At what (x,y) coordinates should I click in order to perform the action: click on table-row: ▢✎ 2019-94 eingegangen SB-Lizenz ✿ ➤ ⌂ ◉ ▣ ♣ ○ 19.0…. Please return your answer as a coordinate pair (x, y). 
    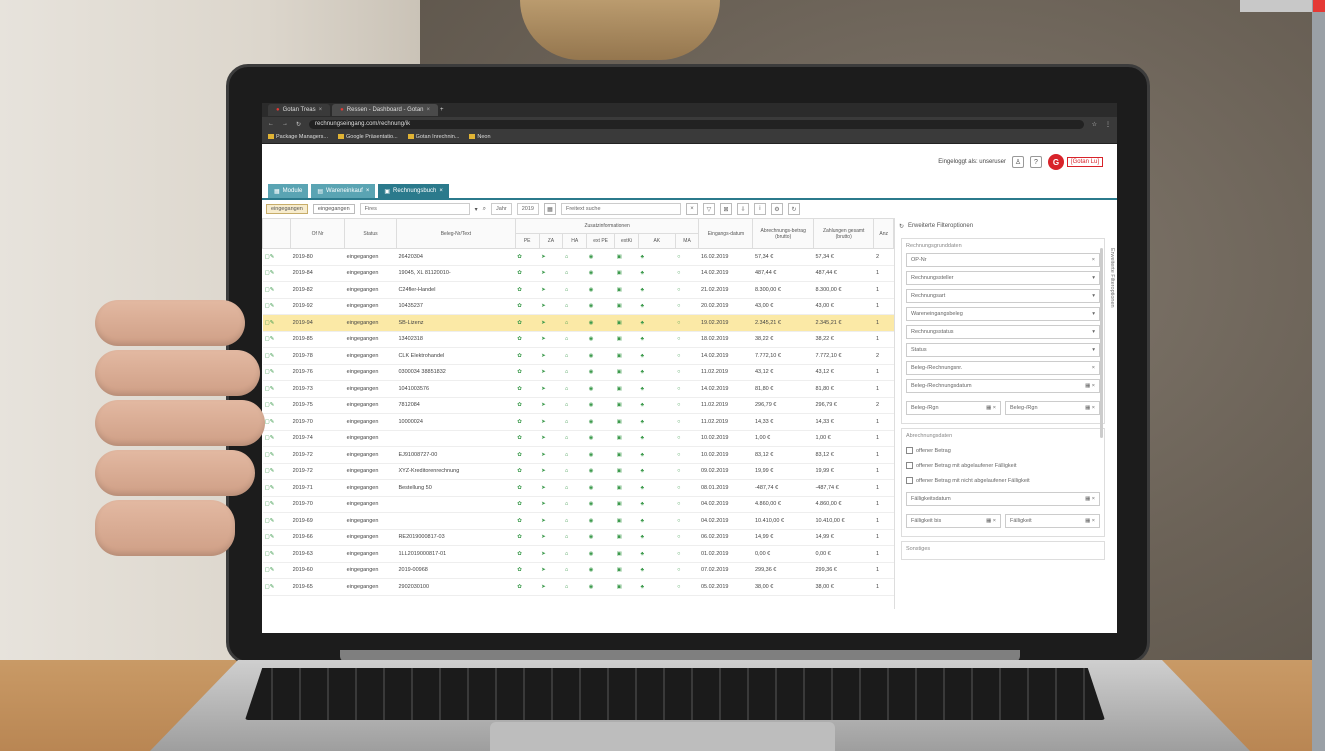
    Looking at the image, I should click on (578, 323).